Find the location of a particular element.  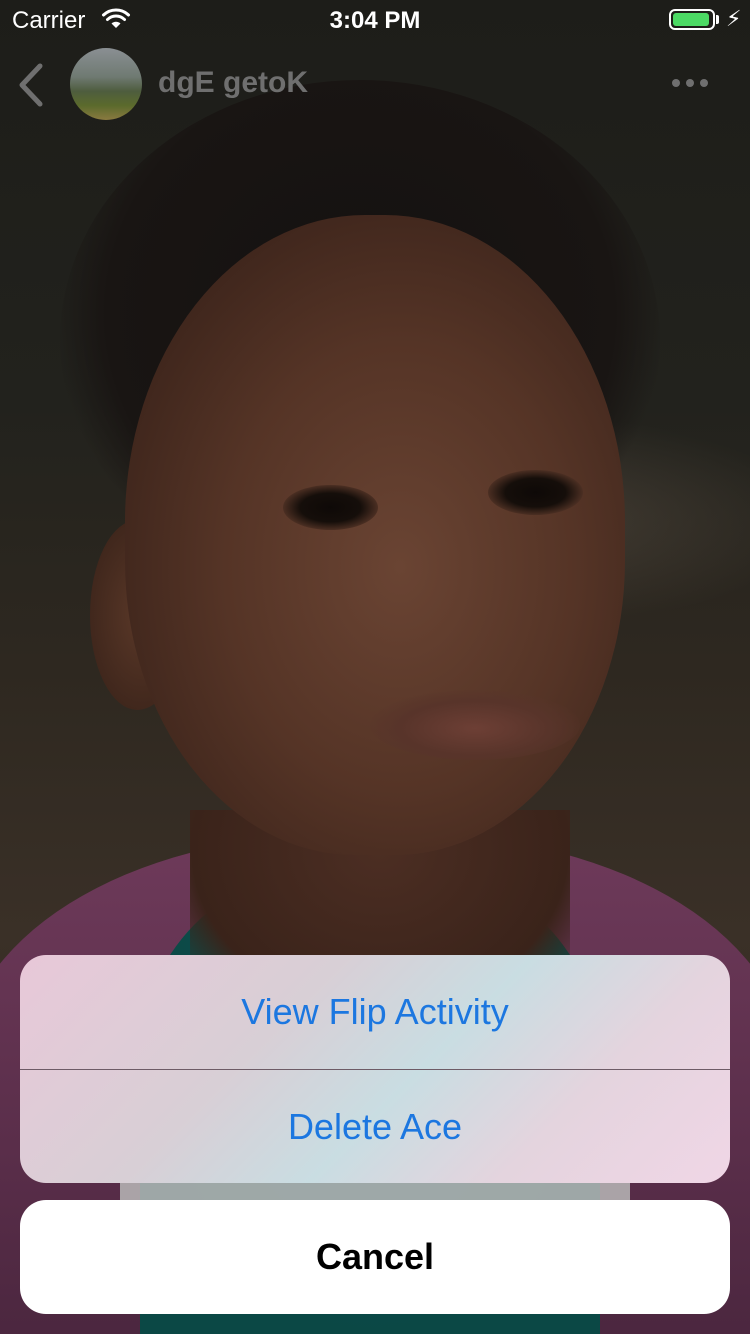

battery-level-fill is located at coordinates (691, 19).